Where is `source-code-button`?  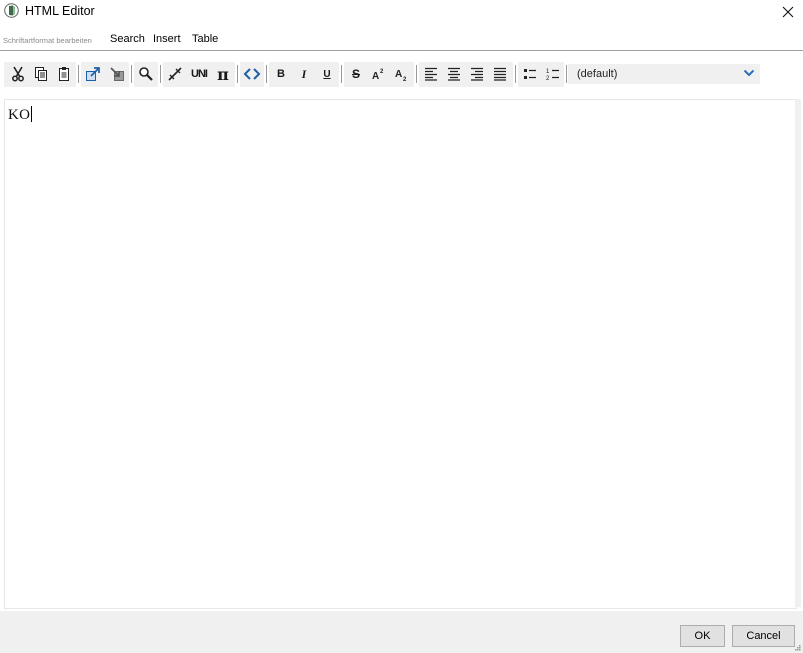
source-code-button is located at coordinates (252, 74).